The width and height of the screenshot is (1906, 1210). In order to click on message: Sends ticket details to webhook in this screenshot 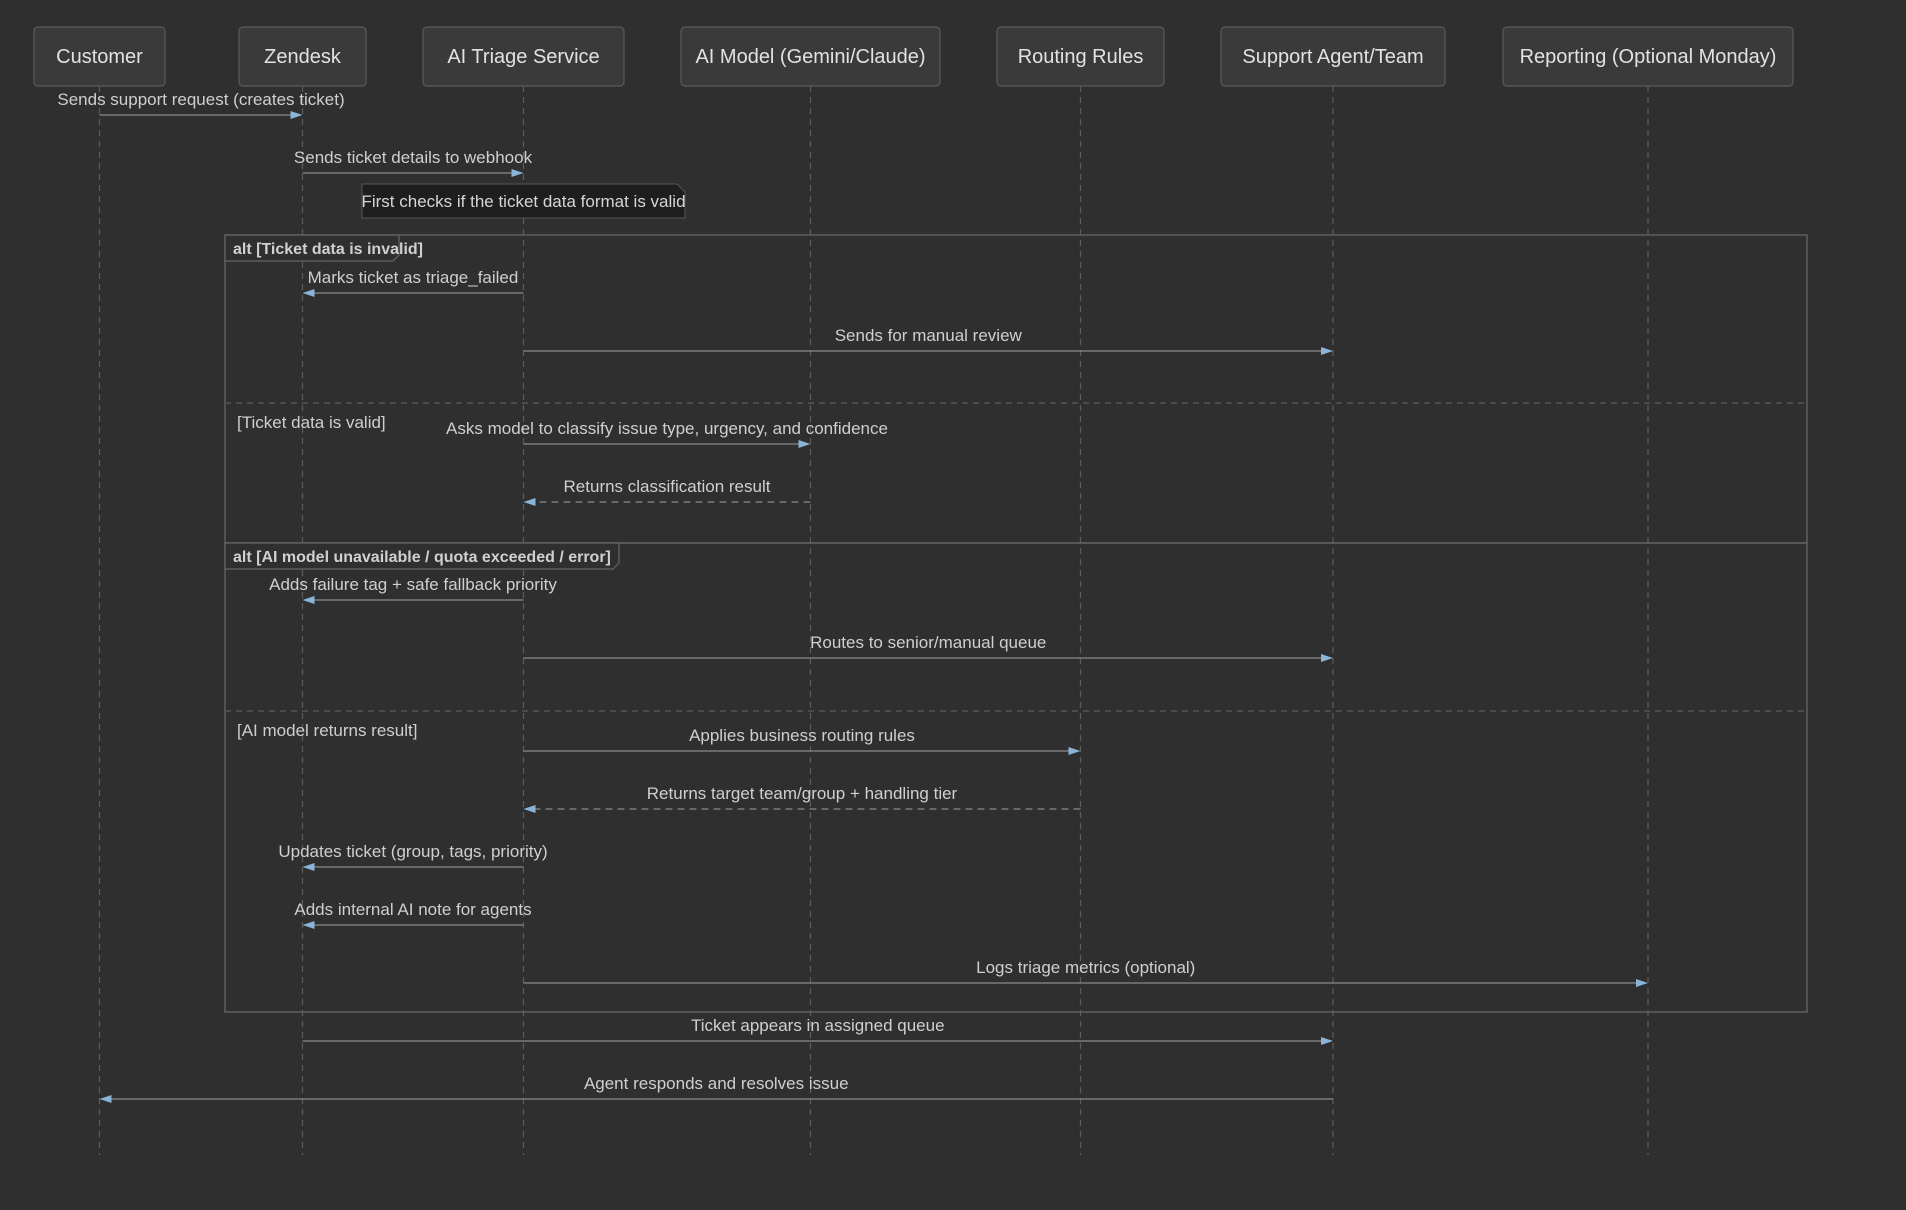, I will do `click(413, 162)`.